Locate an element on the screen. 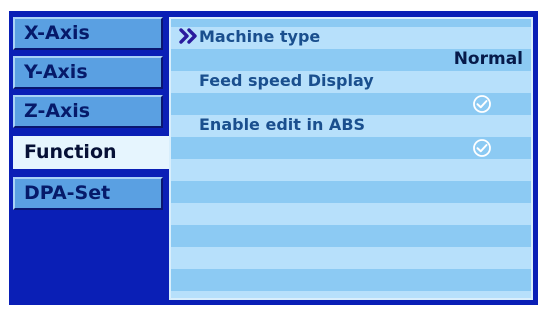  sidebar-item-x-axis: X-Axis is located at coordinates (88, 33).